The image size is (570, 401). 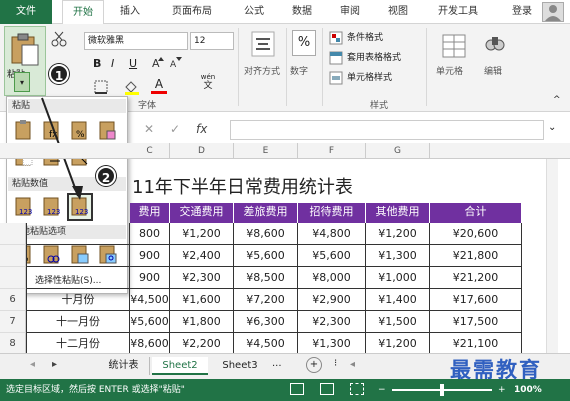 I want to click on normal-view-icon, so click(x=297, y=389).